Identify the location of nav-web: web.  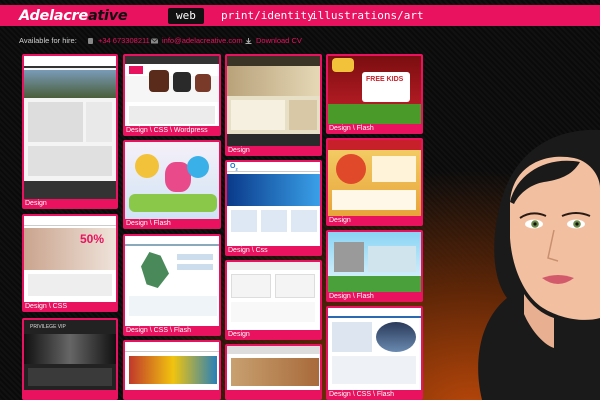
(186, 16).